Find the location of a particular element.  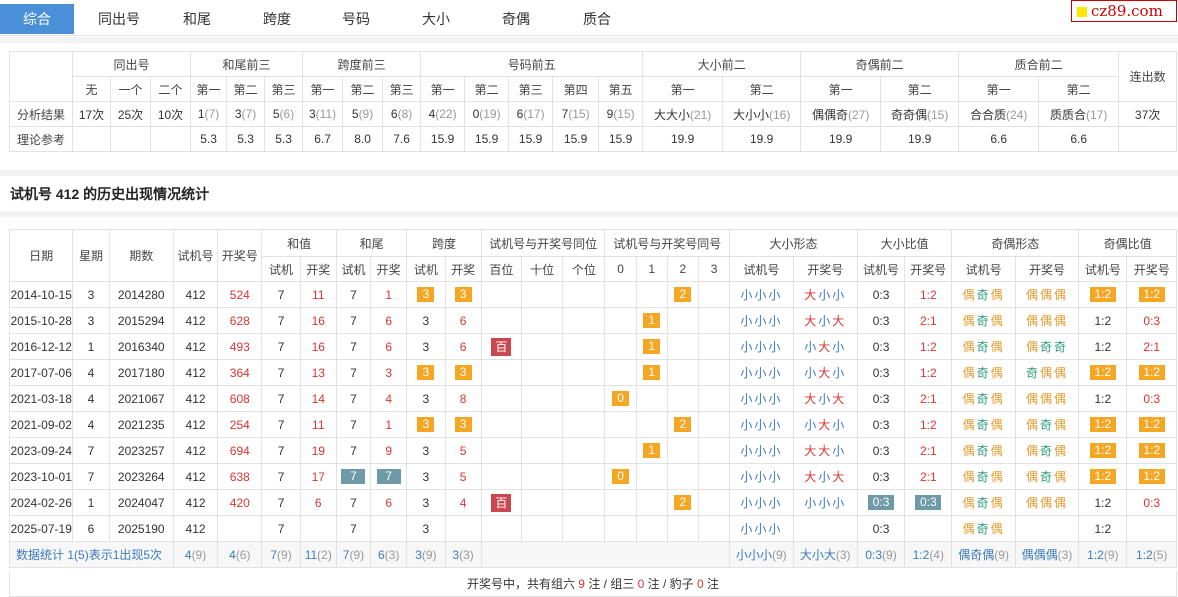

sub-header: 第二 is located at coordinates (363, 89).